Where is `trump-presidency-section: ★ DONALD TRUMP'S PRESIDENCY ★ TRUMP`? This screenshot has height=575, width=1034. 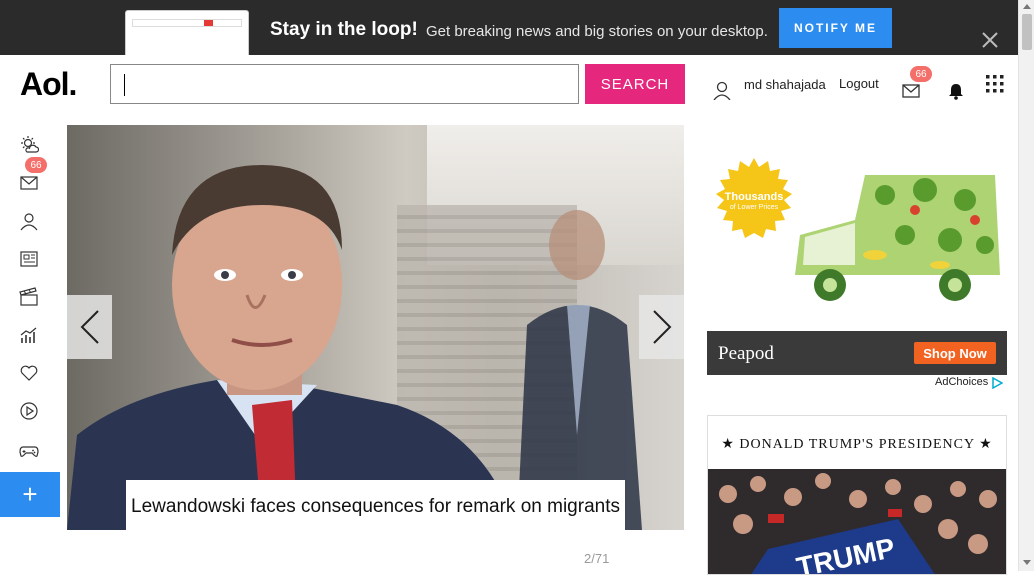 trump-presidency-section: ★ DONALD TRUMP'S PRESIDENCY ★ TRUMP is located at coordinates (857, 495).